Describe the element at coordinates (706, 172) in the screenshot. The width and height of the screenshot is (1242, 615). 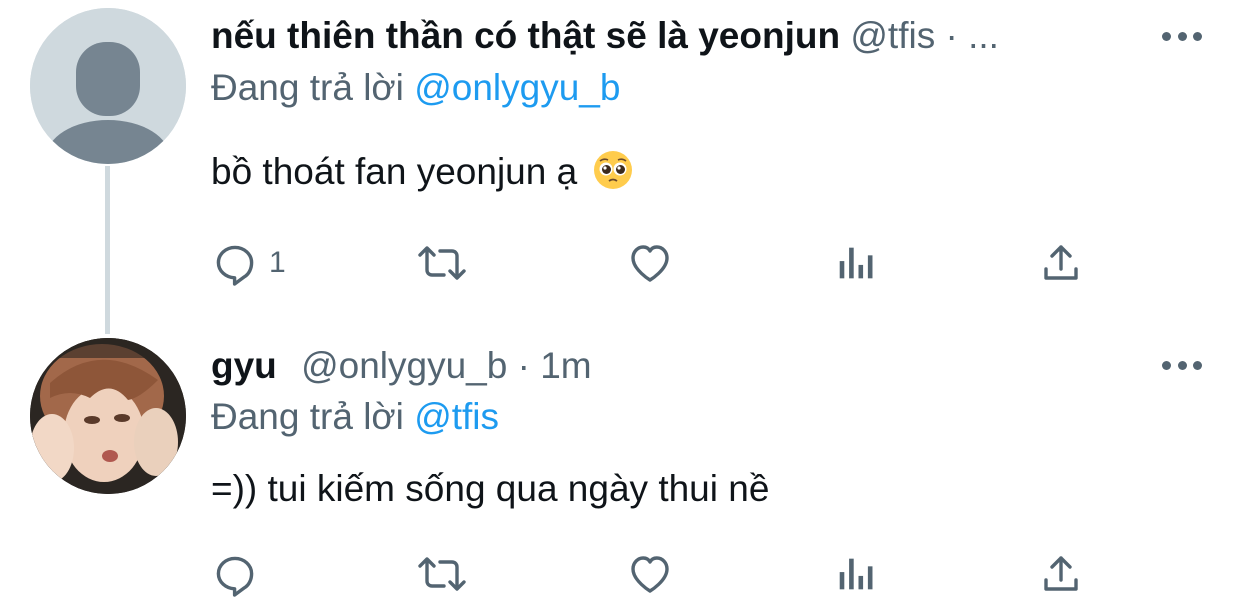
I see `tweet-text: bồ thoát fan yeonjun ạ` at that location.